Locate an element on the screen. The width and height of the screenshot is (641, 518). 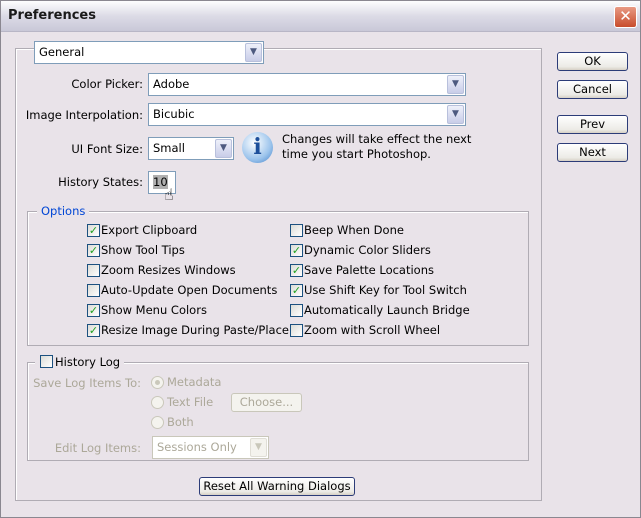
close-icon: ✕ is located at coordinates (625, 17).